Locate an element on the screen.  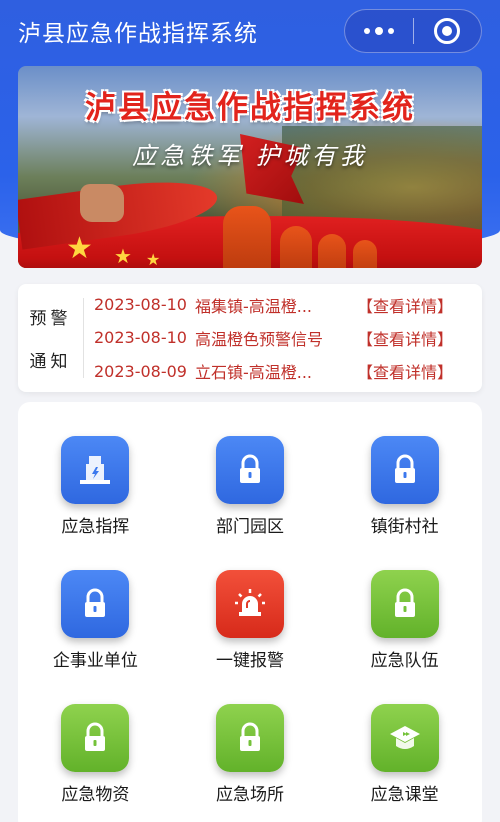
notice-text: 高温橙色预警信号 is located at coordinates (258, 339).